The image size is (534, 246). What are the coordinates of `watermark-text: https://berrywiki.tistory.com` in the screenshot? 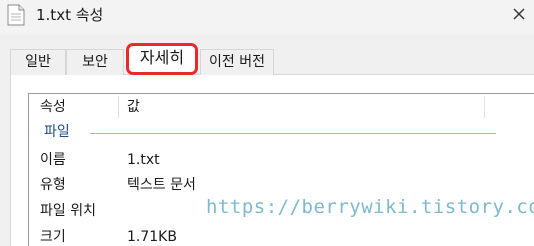 It's located at (370, 207).